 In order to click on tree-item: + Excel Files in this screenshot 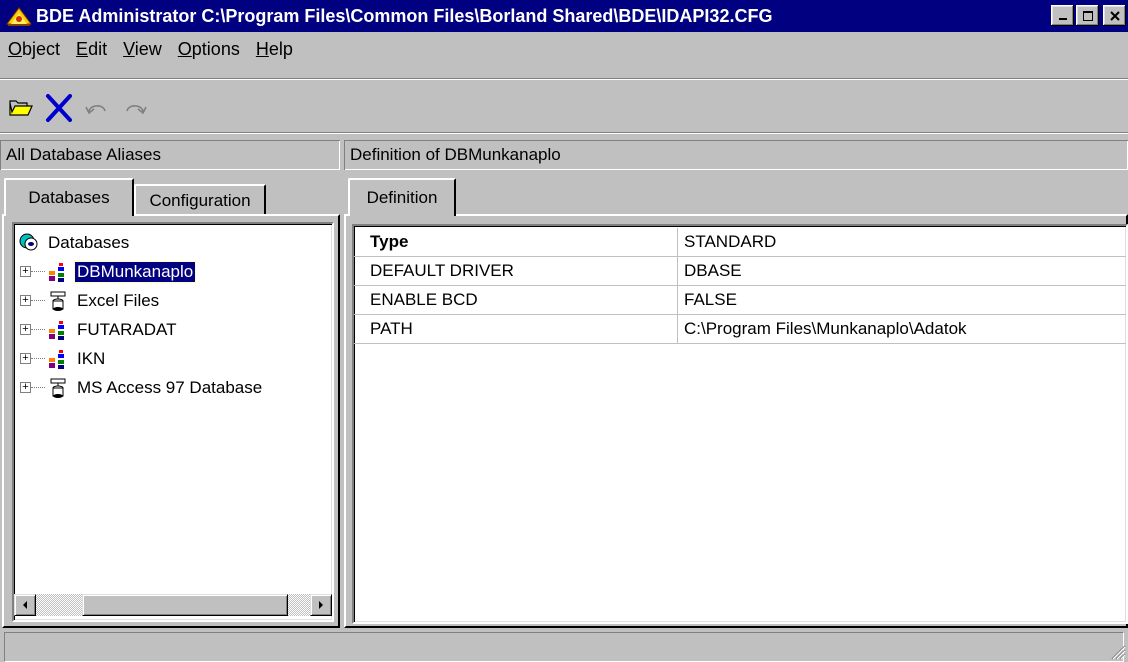, I will do `click(87, 300)`.